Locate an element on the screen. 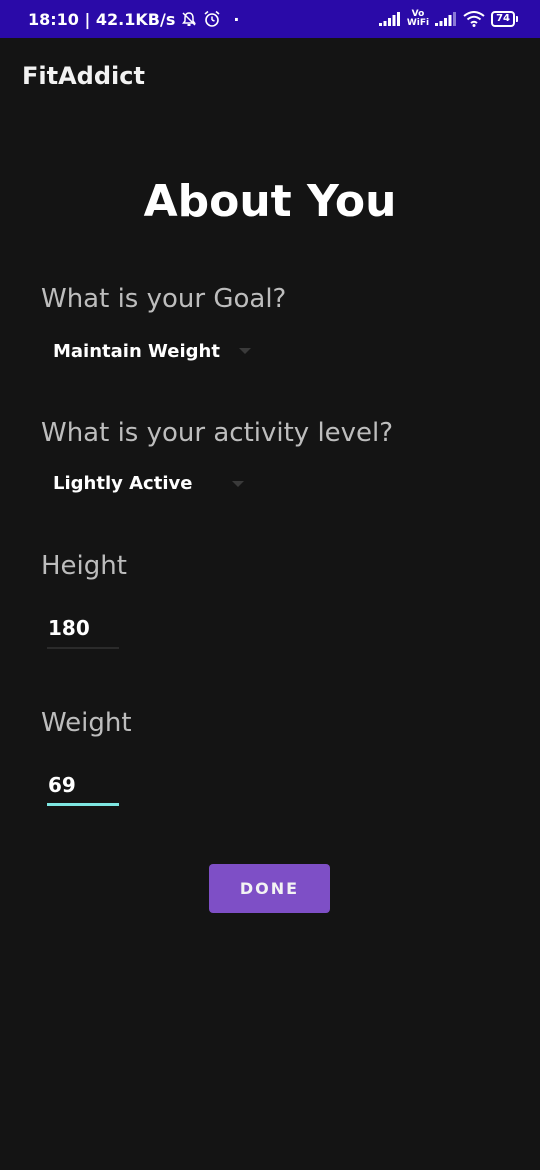  status-bar: 18:10 | 42.1KB/s · Vo WiFi 74 is located at coordinates (270, 19).